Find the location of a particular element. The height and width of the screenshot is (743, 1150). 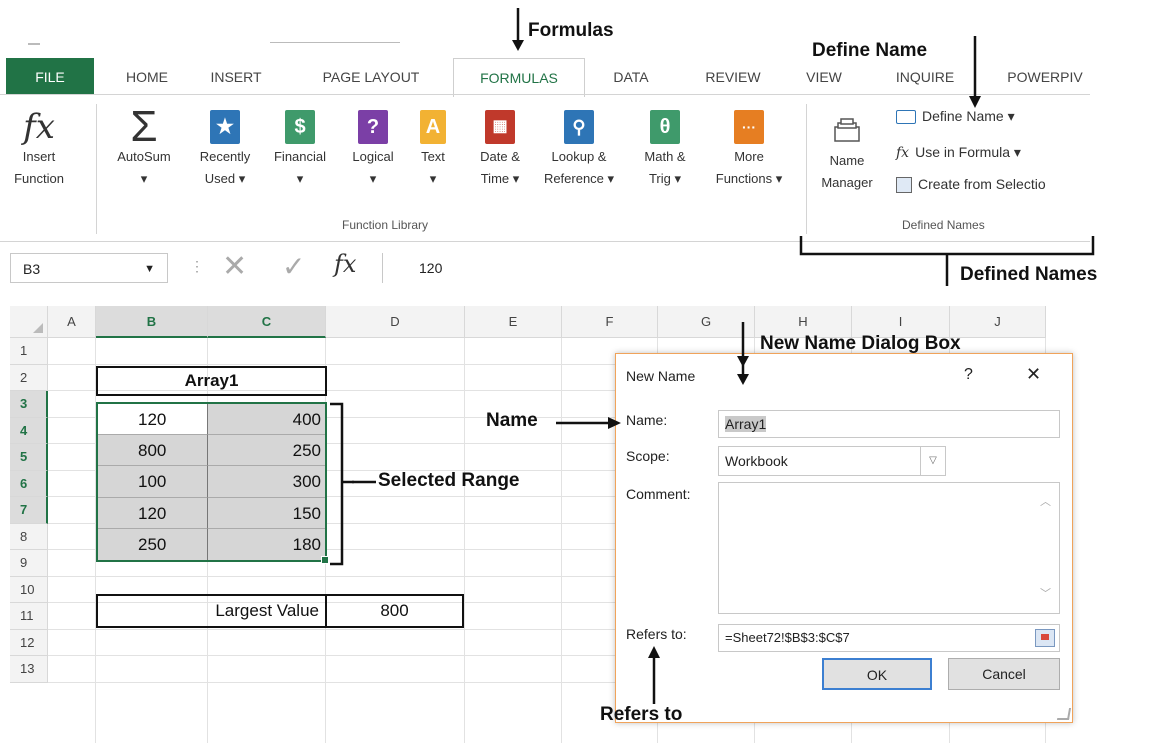

array-header-cell: Array1 is located at coordinates (211, 381).